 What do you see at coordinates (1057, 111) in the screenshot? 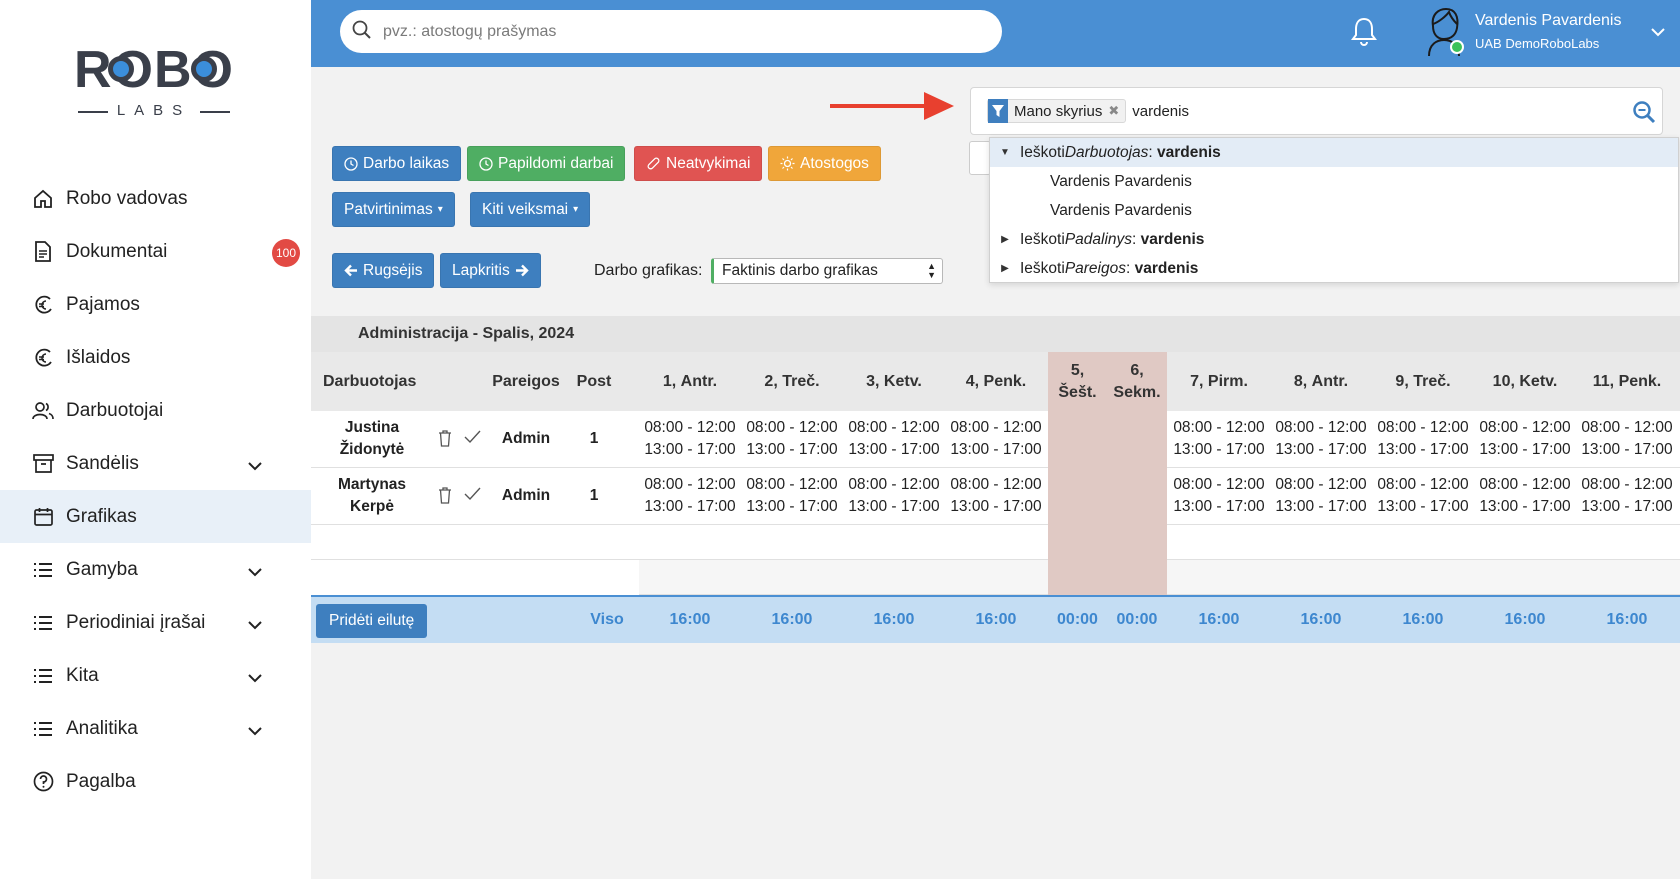
I see `filter-facet: Mano skyrius ✖` at bounding box center [1057, 111].